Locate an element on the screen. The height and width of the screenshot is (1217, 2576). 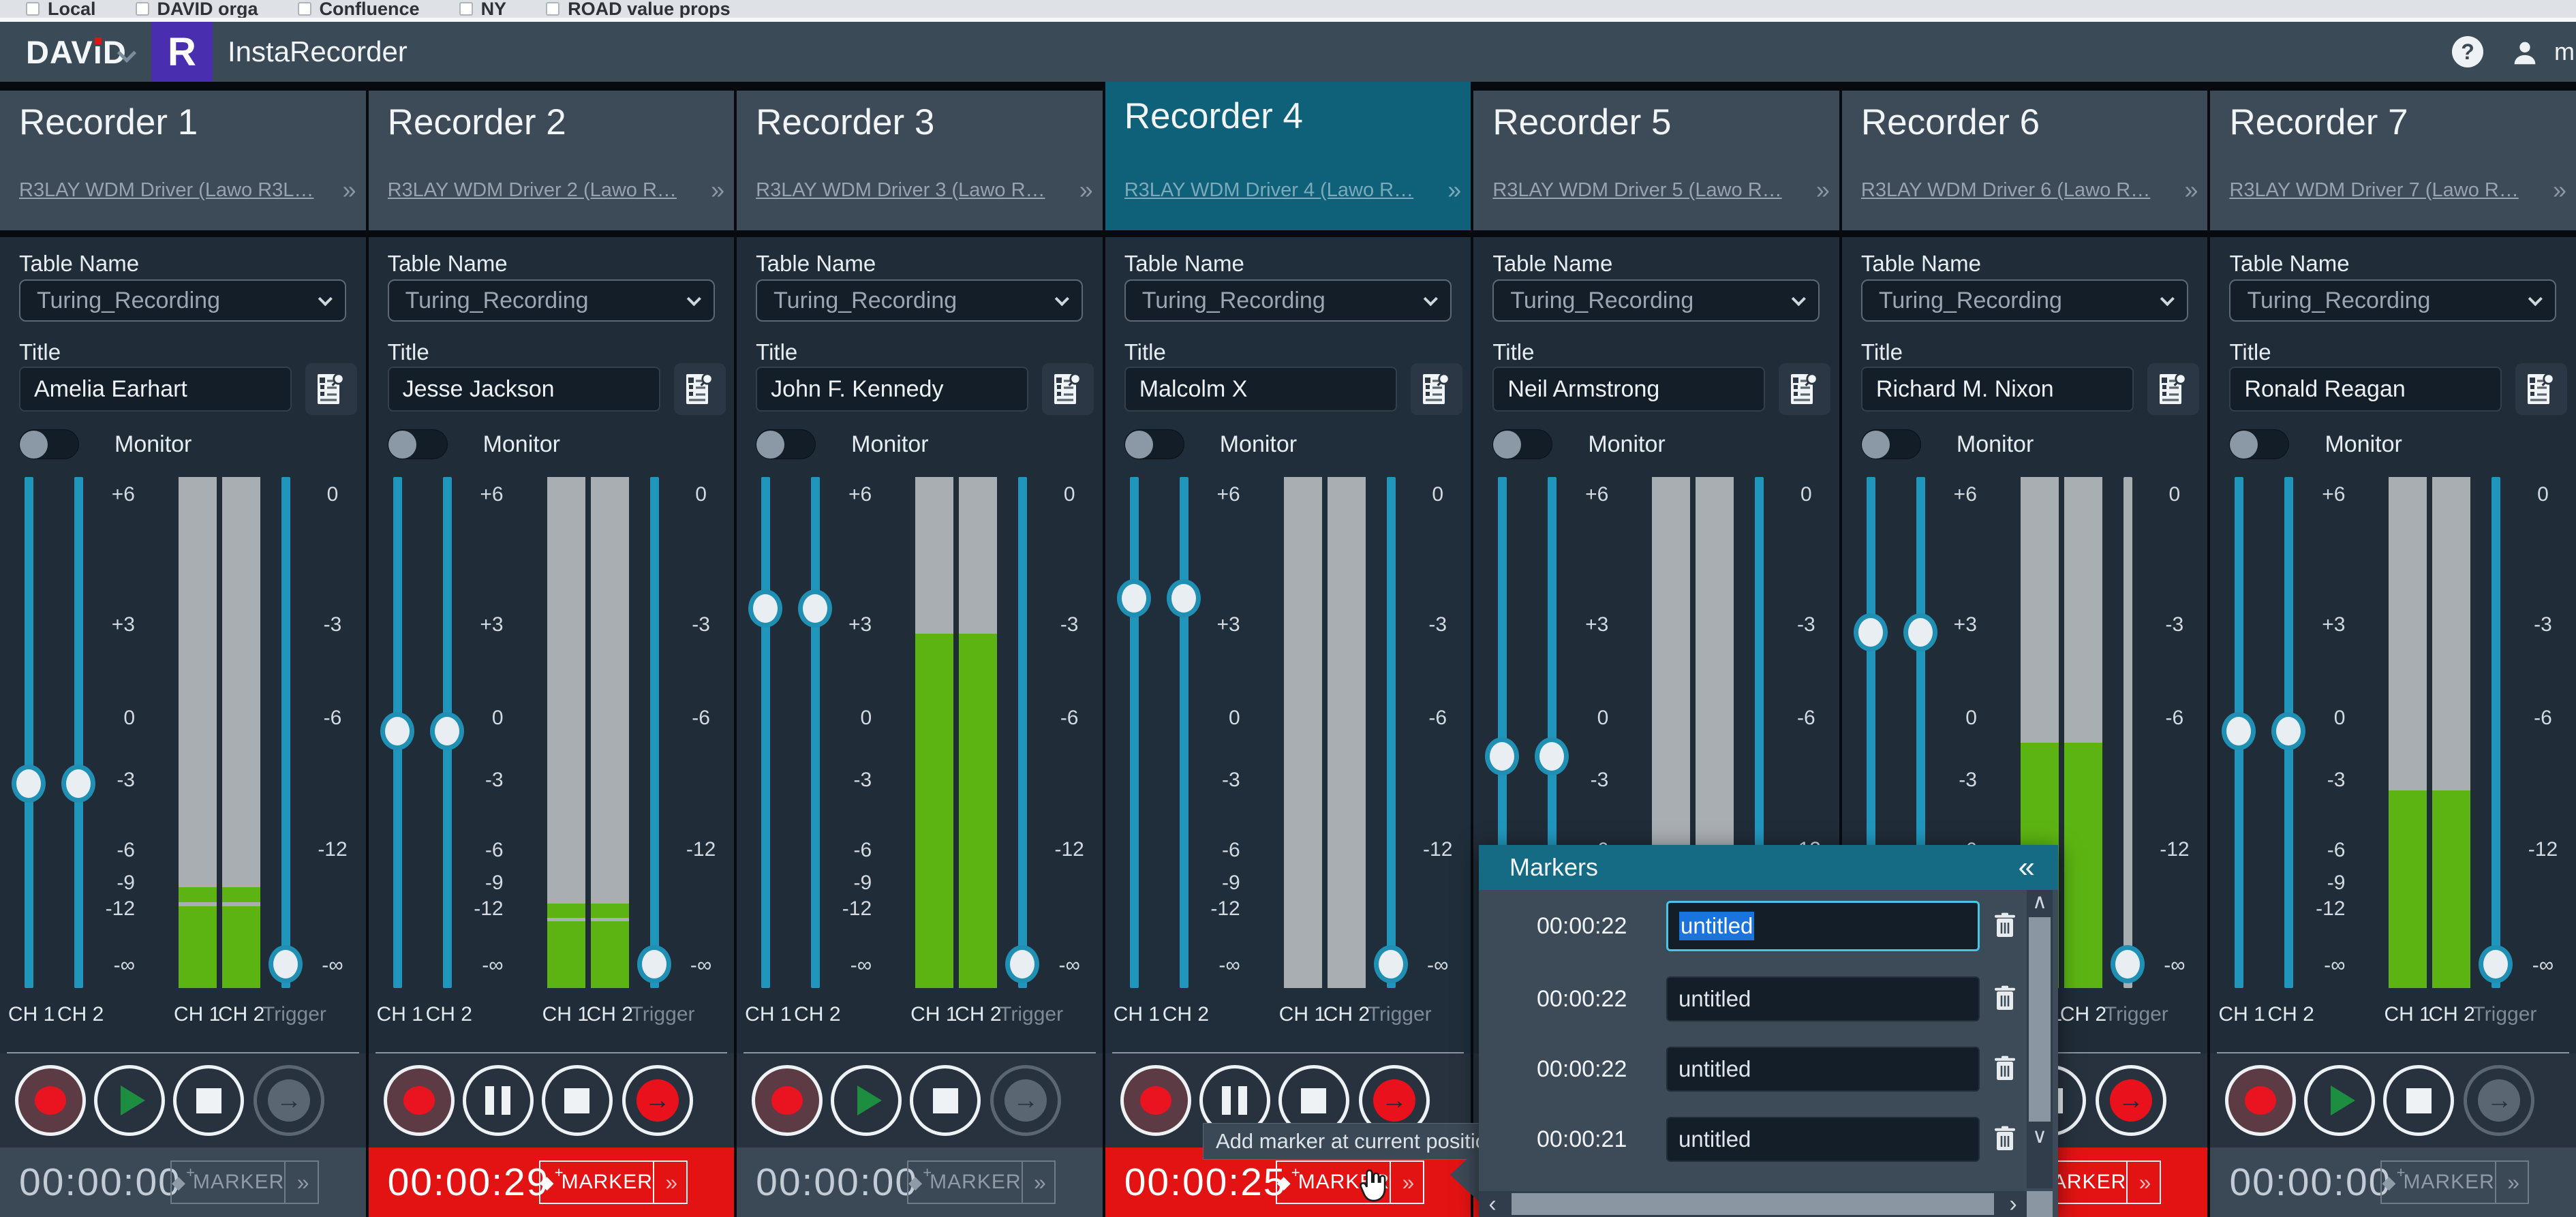
scroll-down-icon: ∨ is located at coordinates (2040, 1136).